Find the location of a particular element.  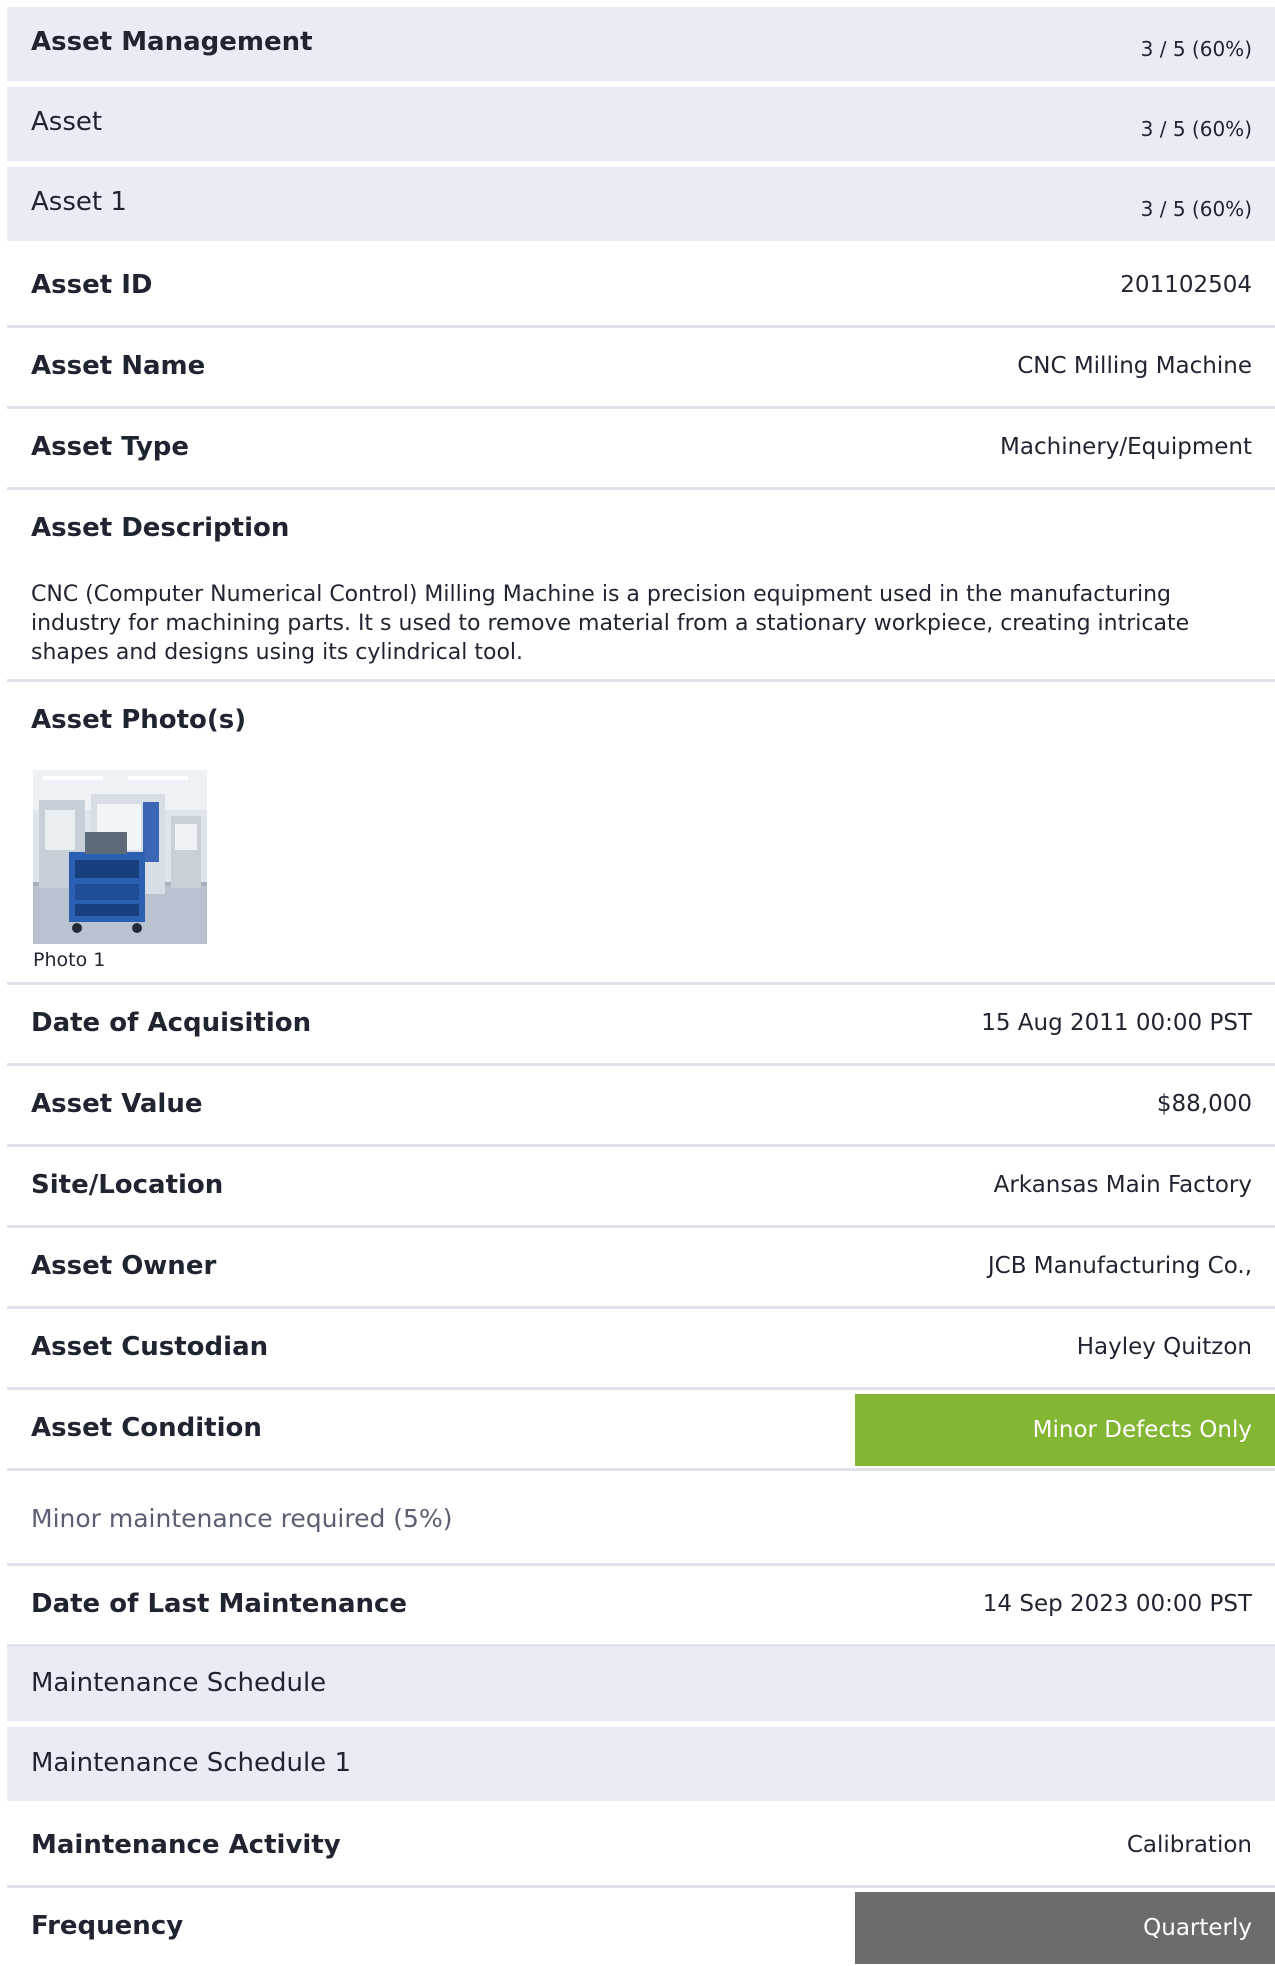

report-score: 3 / 5 (60%) is located at coordinates (1196, 49).